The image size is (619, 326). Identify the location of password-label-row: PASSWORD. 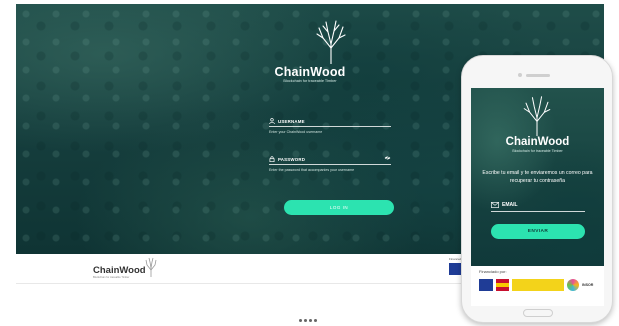
(330, 159).